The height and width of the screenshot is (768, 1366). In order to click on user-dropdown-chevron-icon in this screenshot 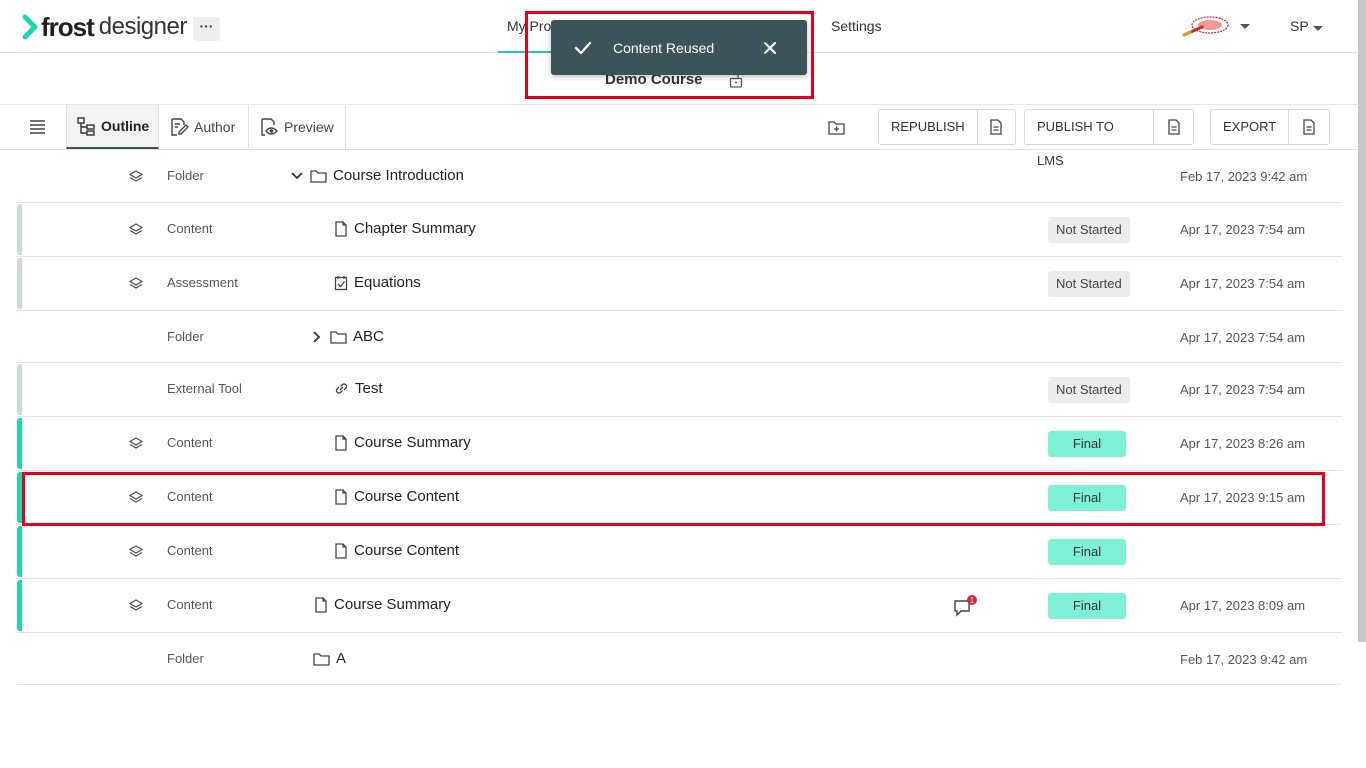, I will do `click(1318, 28)`.